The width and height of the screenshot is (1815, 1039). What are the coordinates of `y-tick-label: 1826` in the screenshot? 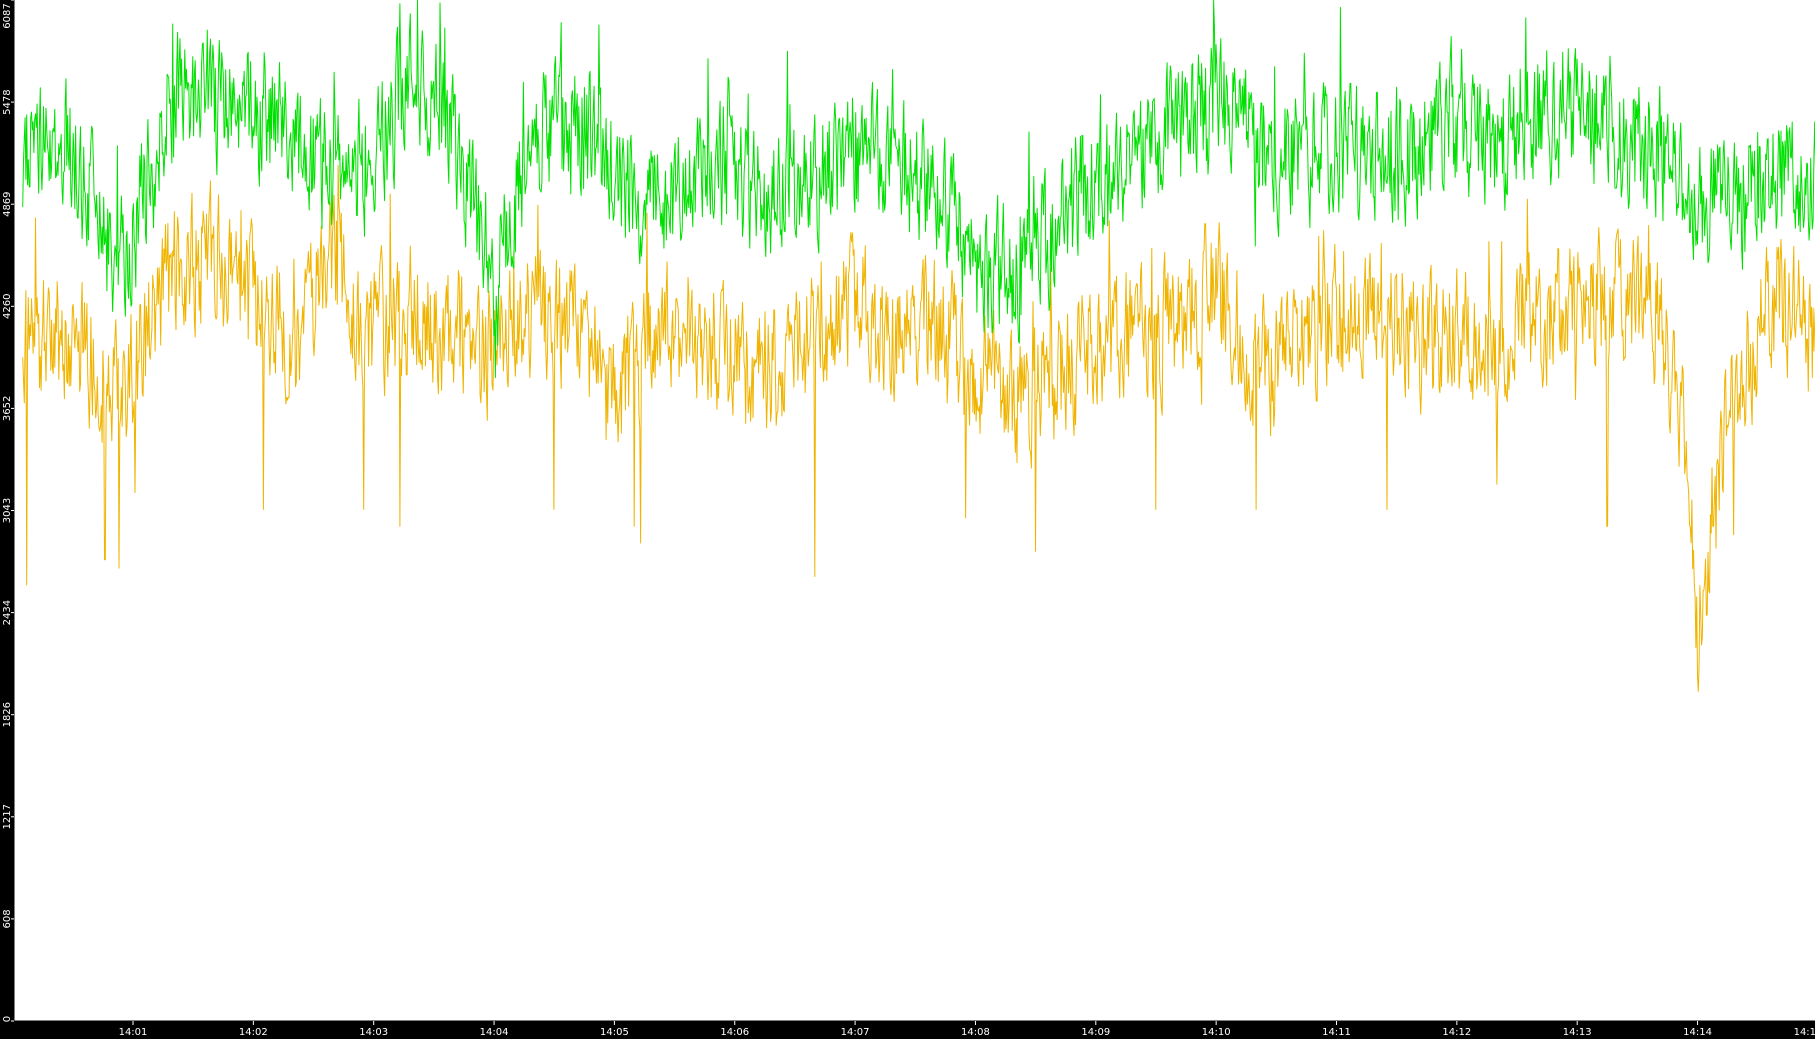 It's located at (7, 714).